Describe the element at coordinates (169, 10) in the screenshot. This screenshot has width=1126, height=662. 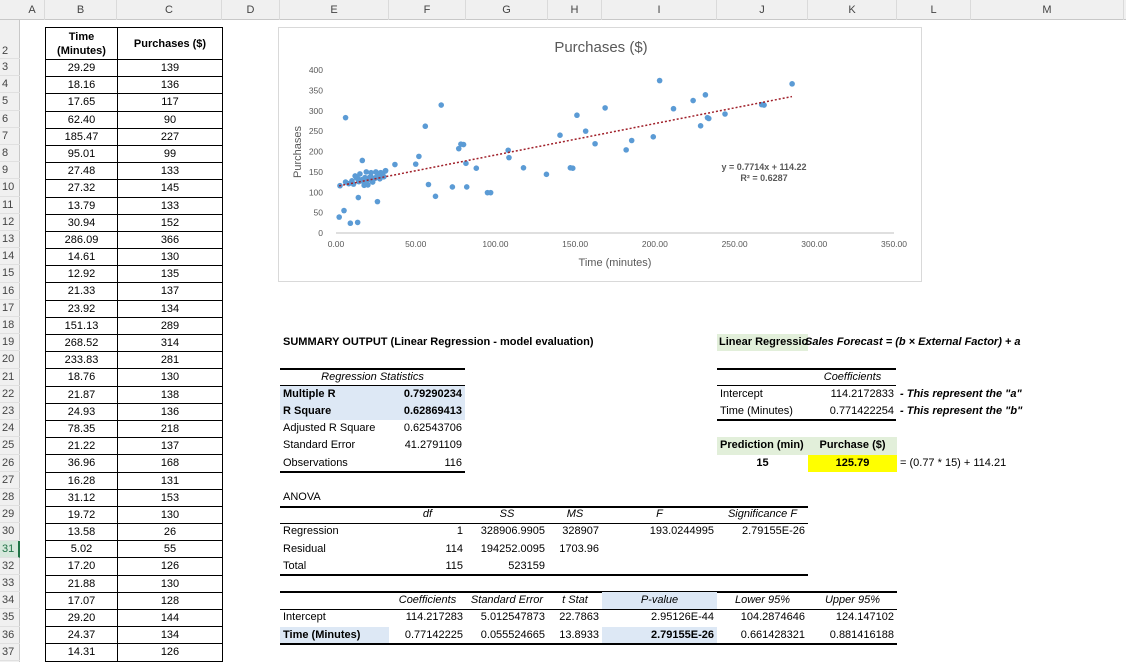
I see `column-header-C: C` at that location.